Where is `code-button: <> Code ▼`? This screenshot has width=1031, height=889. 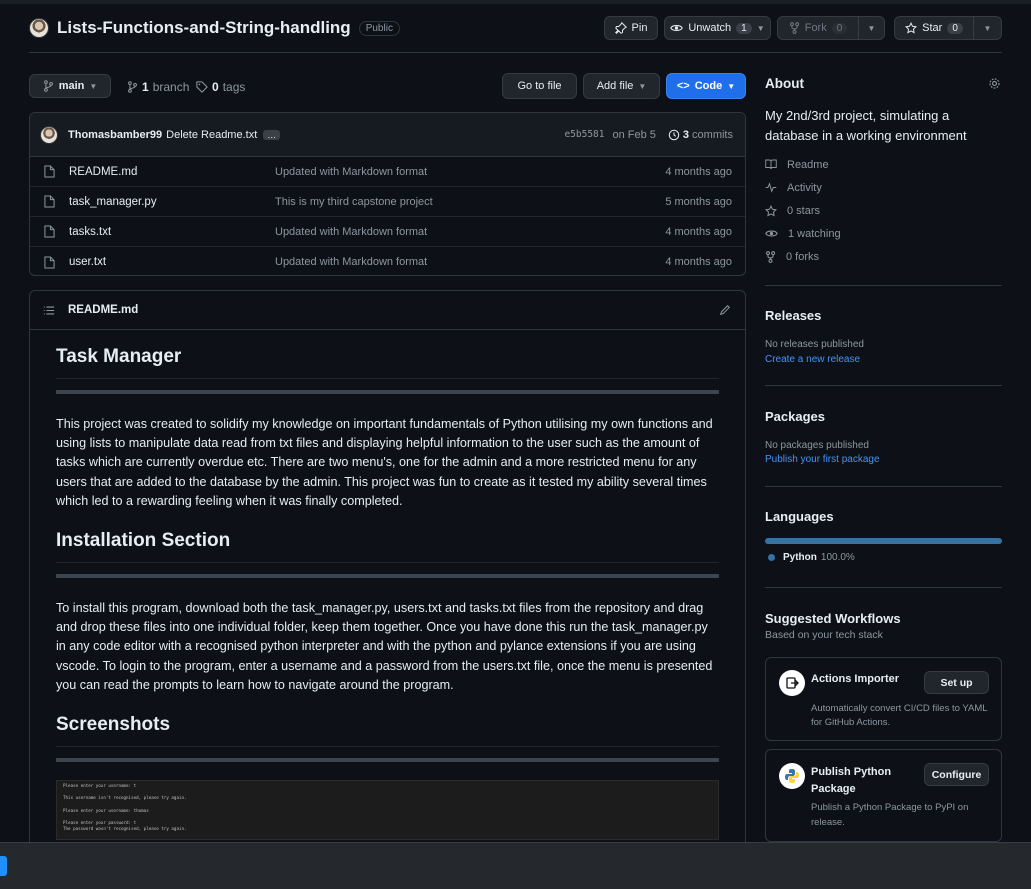
code-button: <> Code ▼ is located at coordinates (706, 86).